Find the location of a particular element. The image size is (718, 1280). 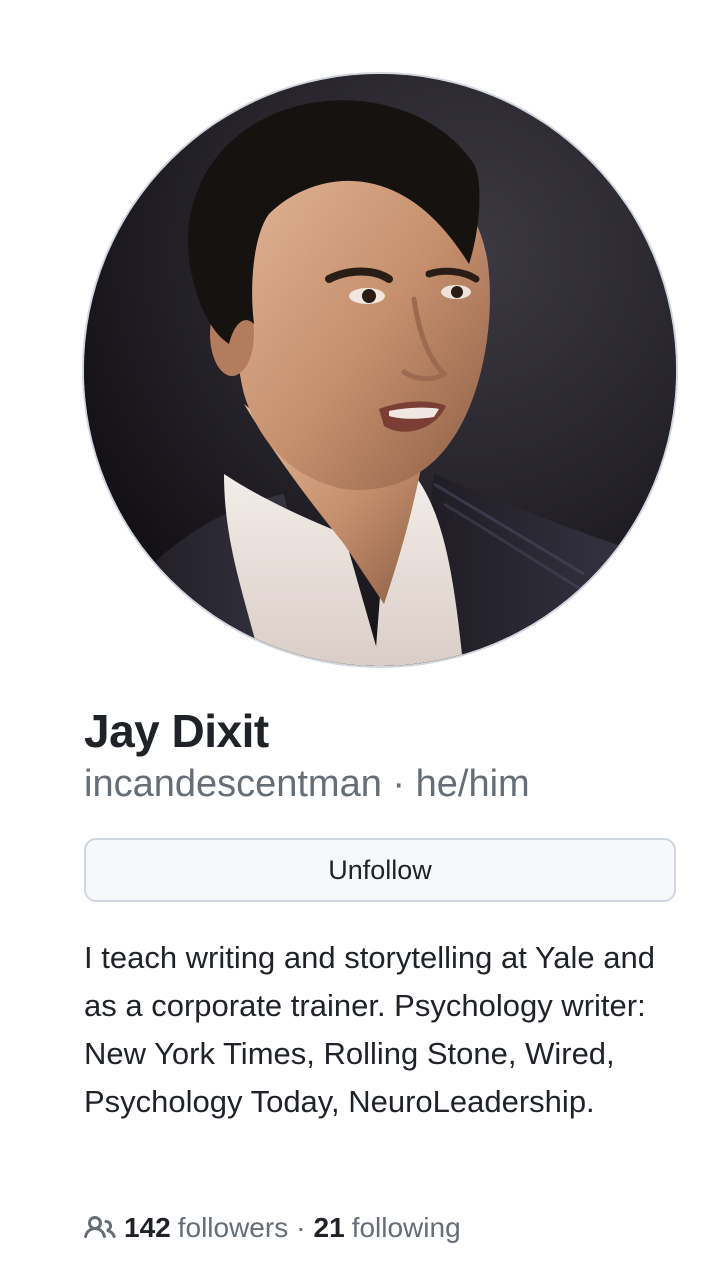

following-count: 21 is located at coordinates (329, 1227).